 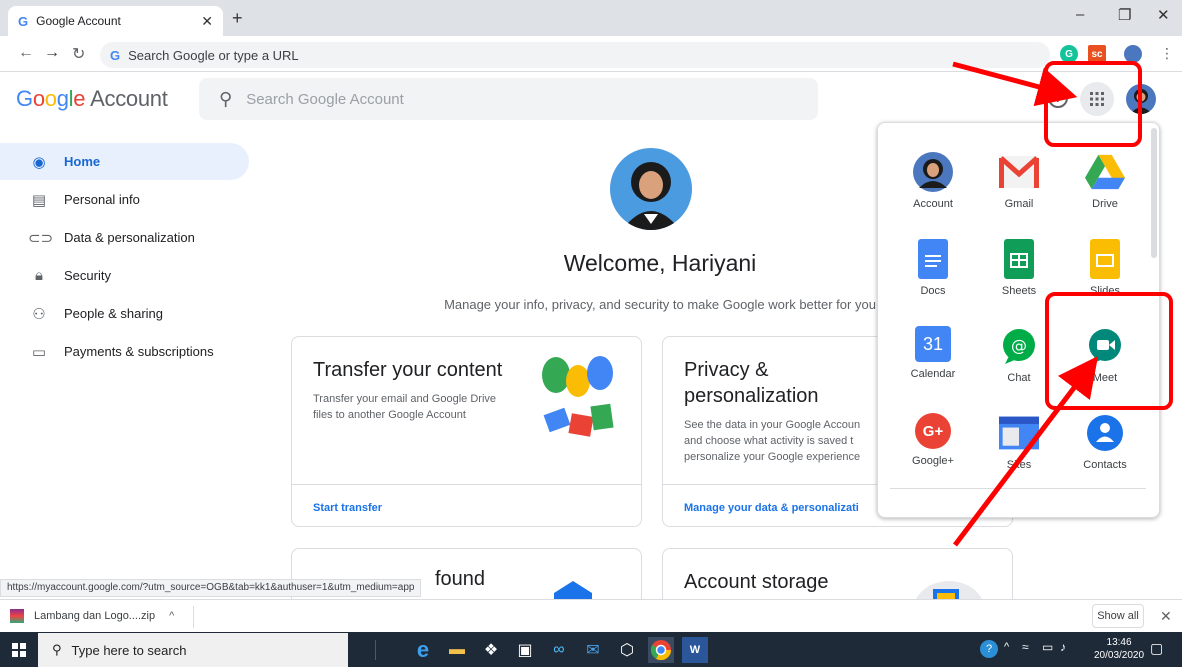 I want to click on wifi-icon: ≈, so click(x=1025, y=647).